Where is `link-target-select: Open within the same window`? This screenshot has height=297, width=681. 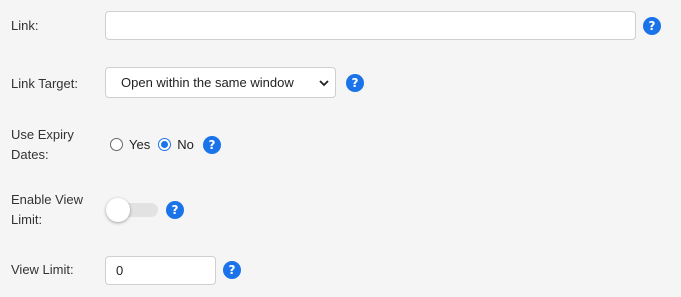 link-target-select: Open within the same window is located at coordinates (220, 82).